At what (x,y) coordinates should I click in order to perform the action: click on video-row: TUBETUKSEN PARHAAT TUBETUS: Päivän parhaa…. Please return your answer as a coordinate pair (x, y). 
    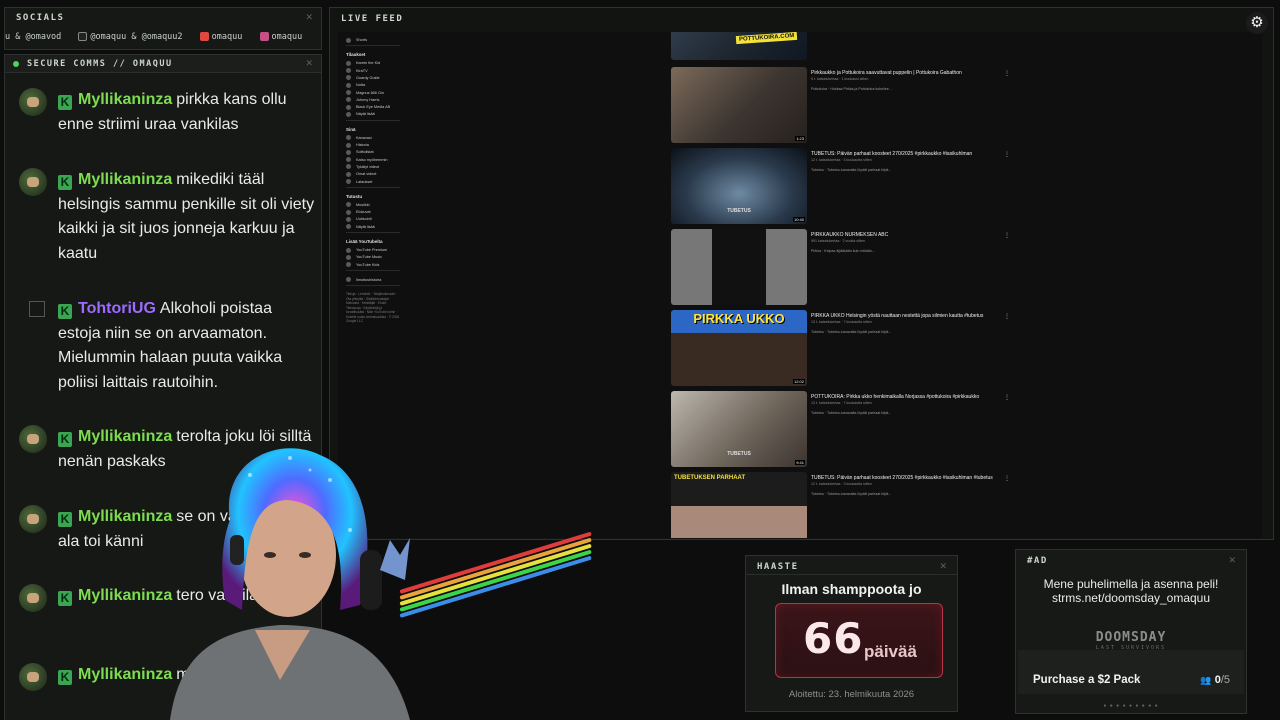
    Looking at the image, I should click on (906, 505).